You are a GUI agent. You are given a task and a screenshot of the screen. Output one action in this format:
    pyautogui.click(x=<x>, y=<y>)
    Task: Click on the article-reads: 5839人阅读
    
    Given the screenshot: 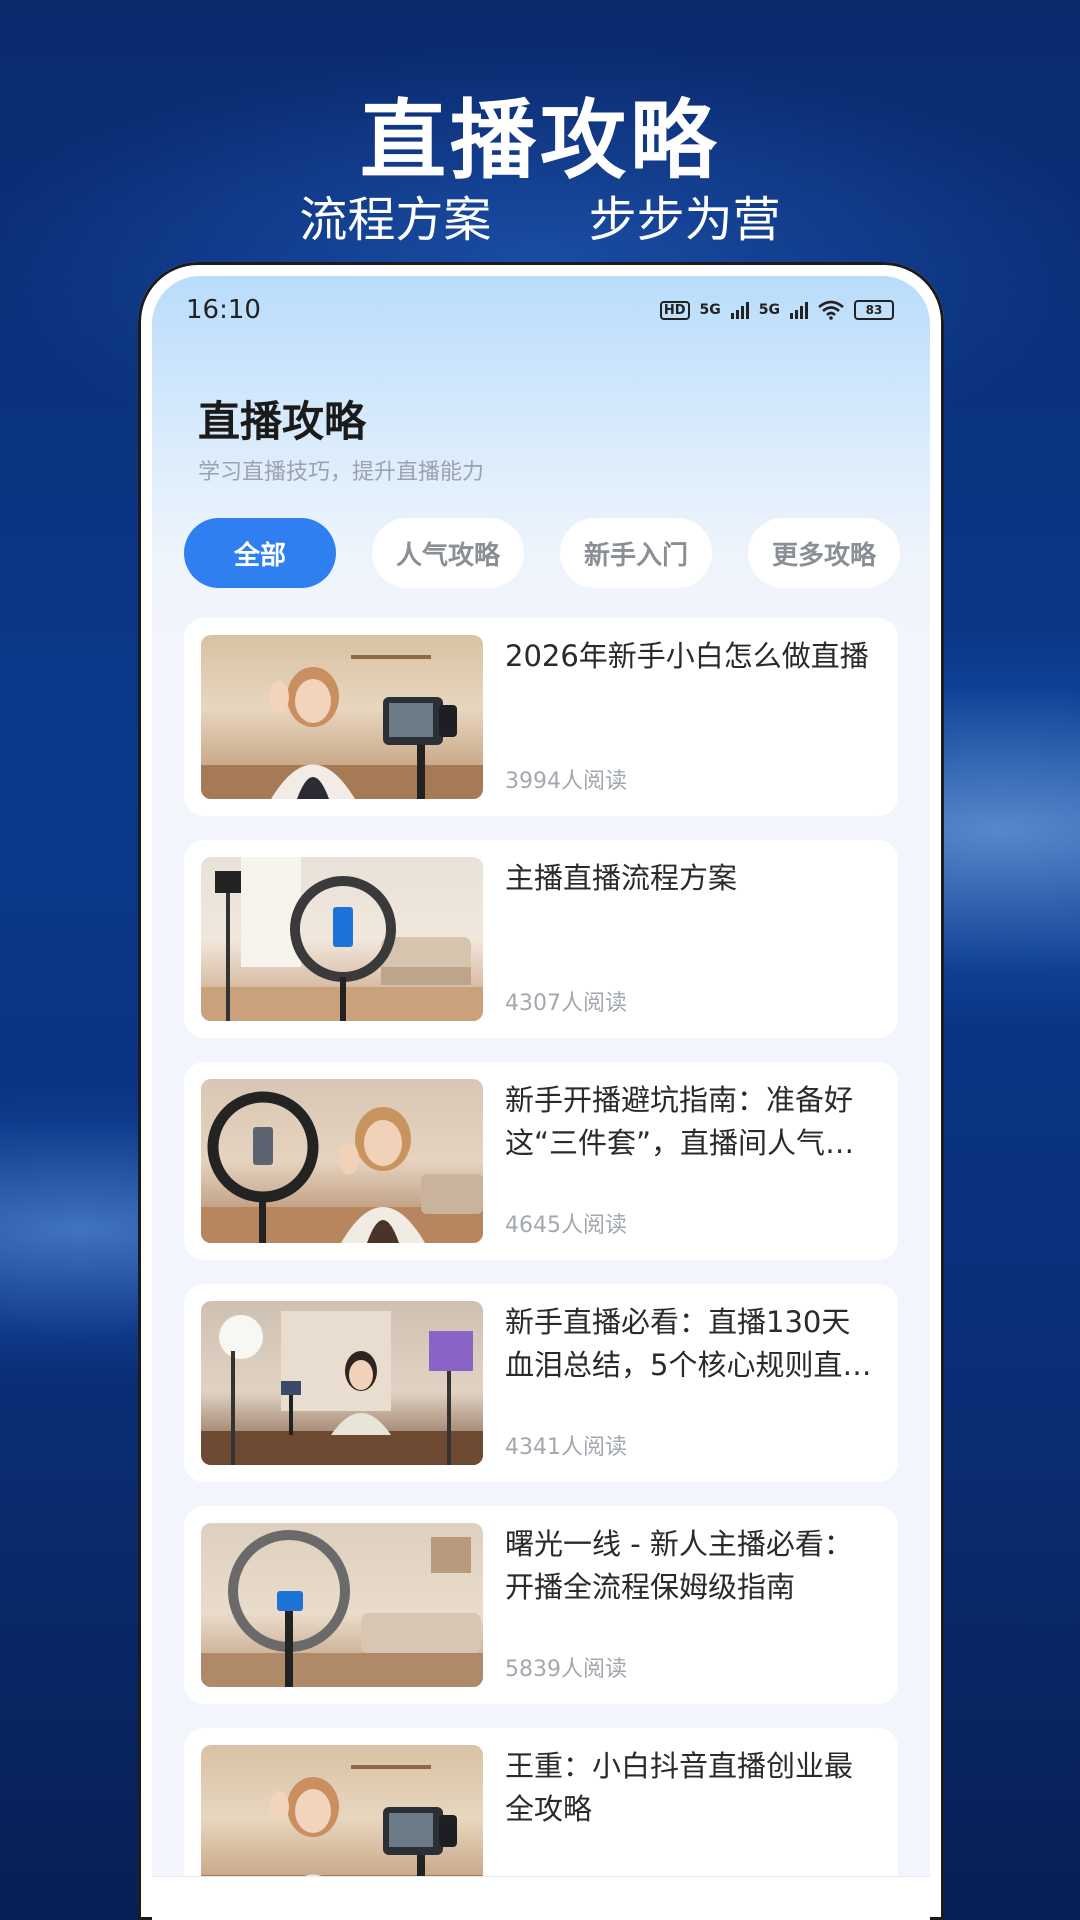 What is the action you would take?
    pyautogui.click(x=566, y=1669)
    